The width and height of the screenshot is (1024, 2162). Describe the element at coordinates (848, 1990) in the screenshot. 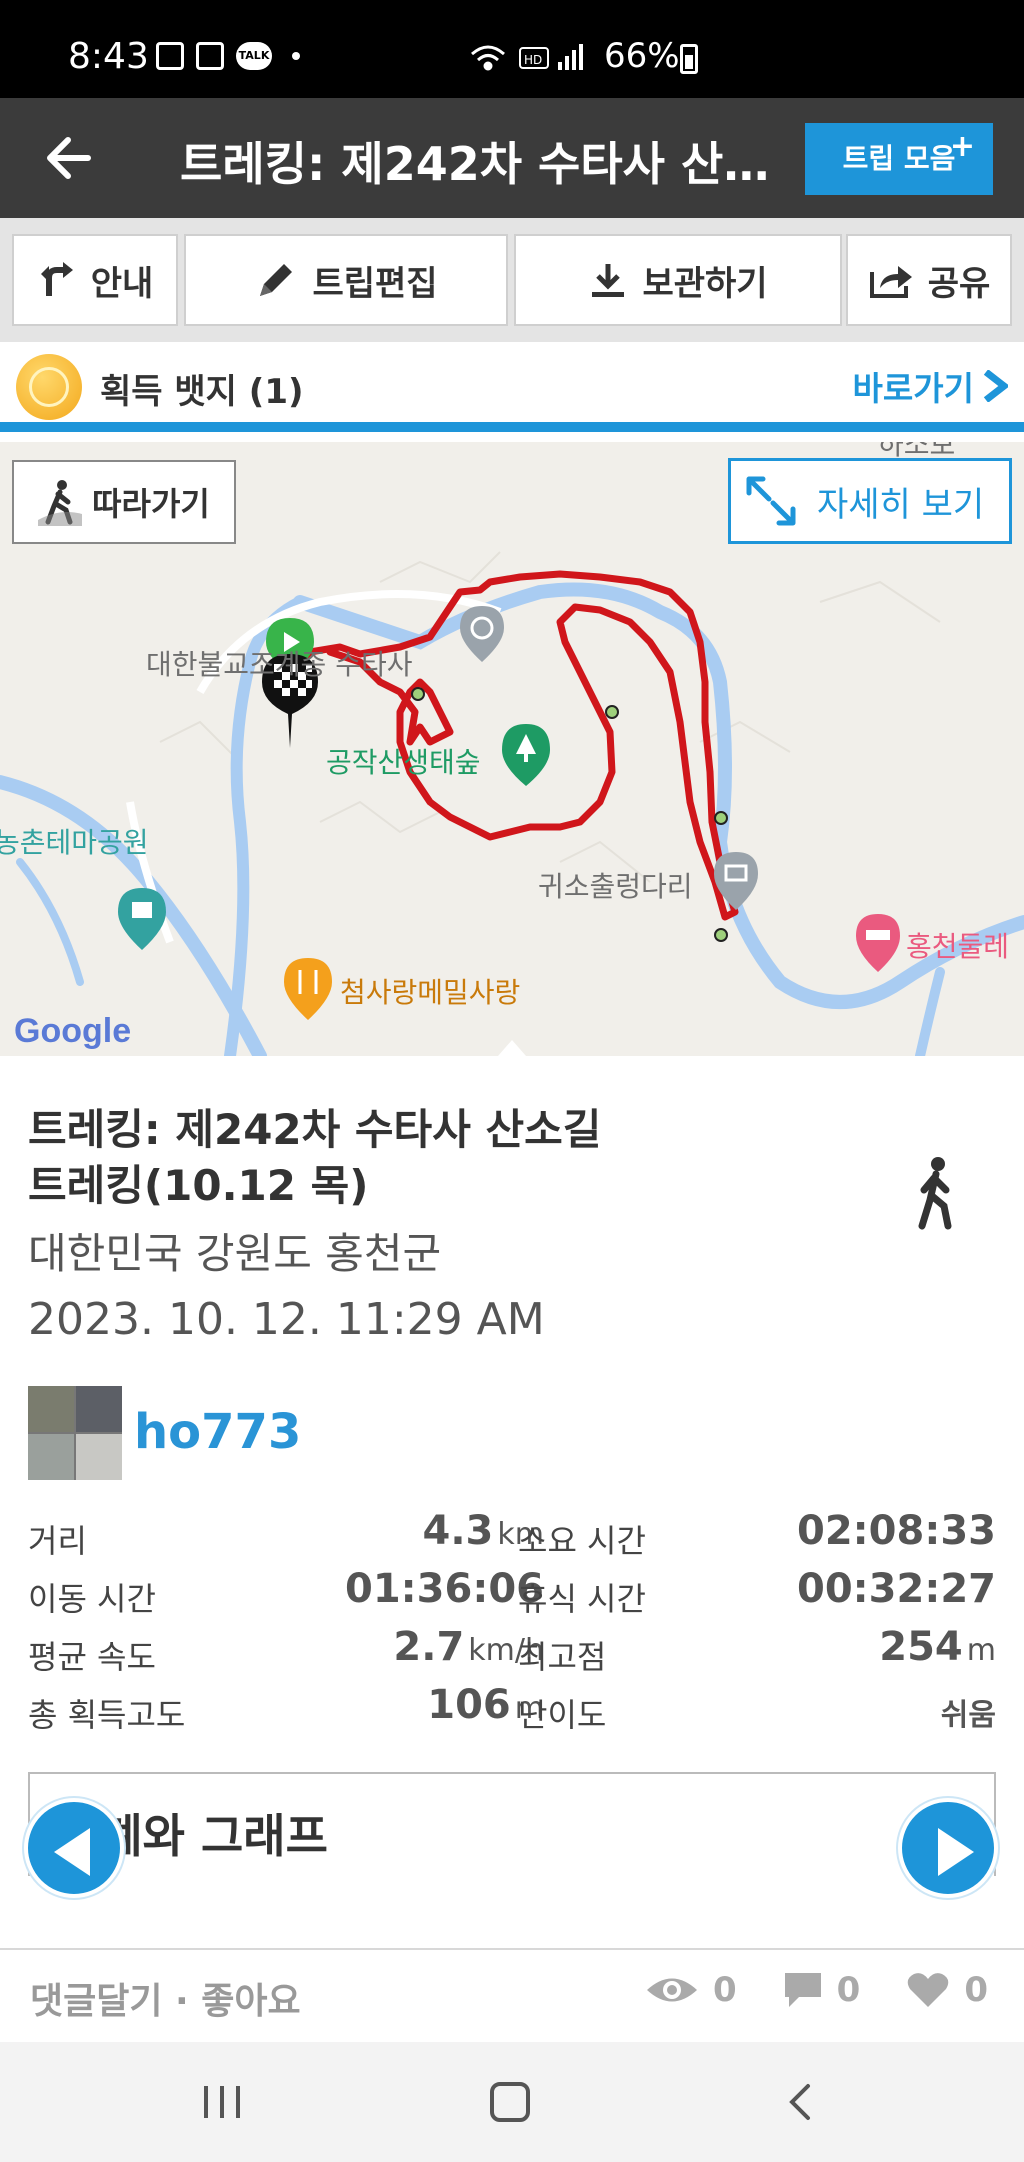

I see `comment-count: 0` at that location.